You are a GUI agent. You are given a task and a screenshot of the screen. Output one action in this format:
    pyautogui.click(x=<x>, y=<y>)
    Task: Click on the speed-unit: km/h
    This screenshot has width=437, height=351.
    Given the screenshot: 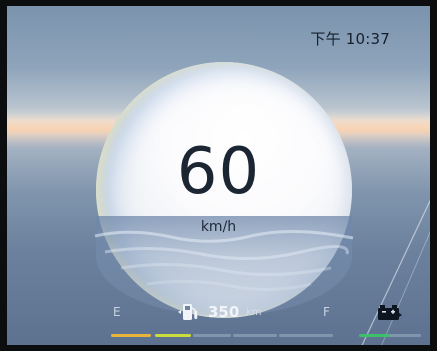 What is the action you would take?
    pyautogui.click(x=218, y=227)
    